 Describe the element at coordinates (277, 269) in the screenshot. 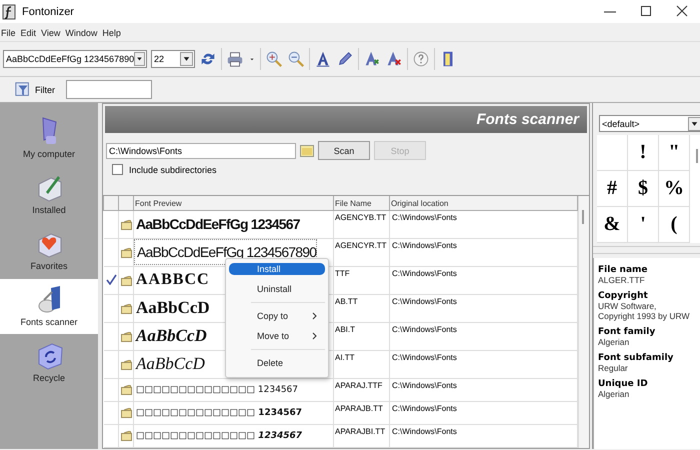

I see `menu-item: Install` at that location.